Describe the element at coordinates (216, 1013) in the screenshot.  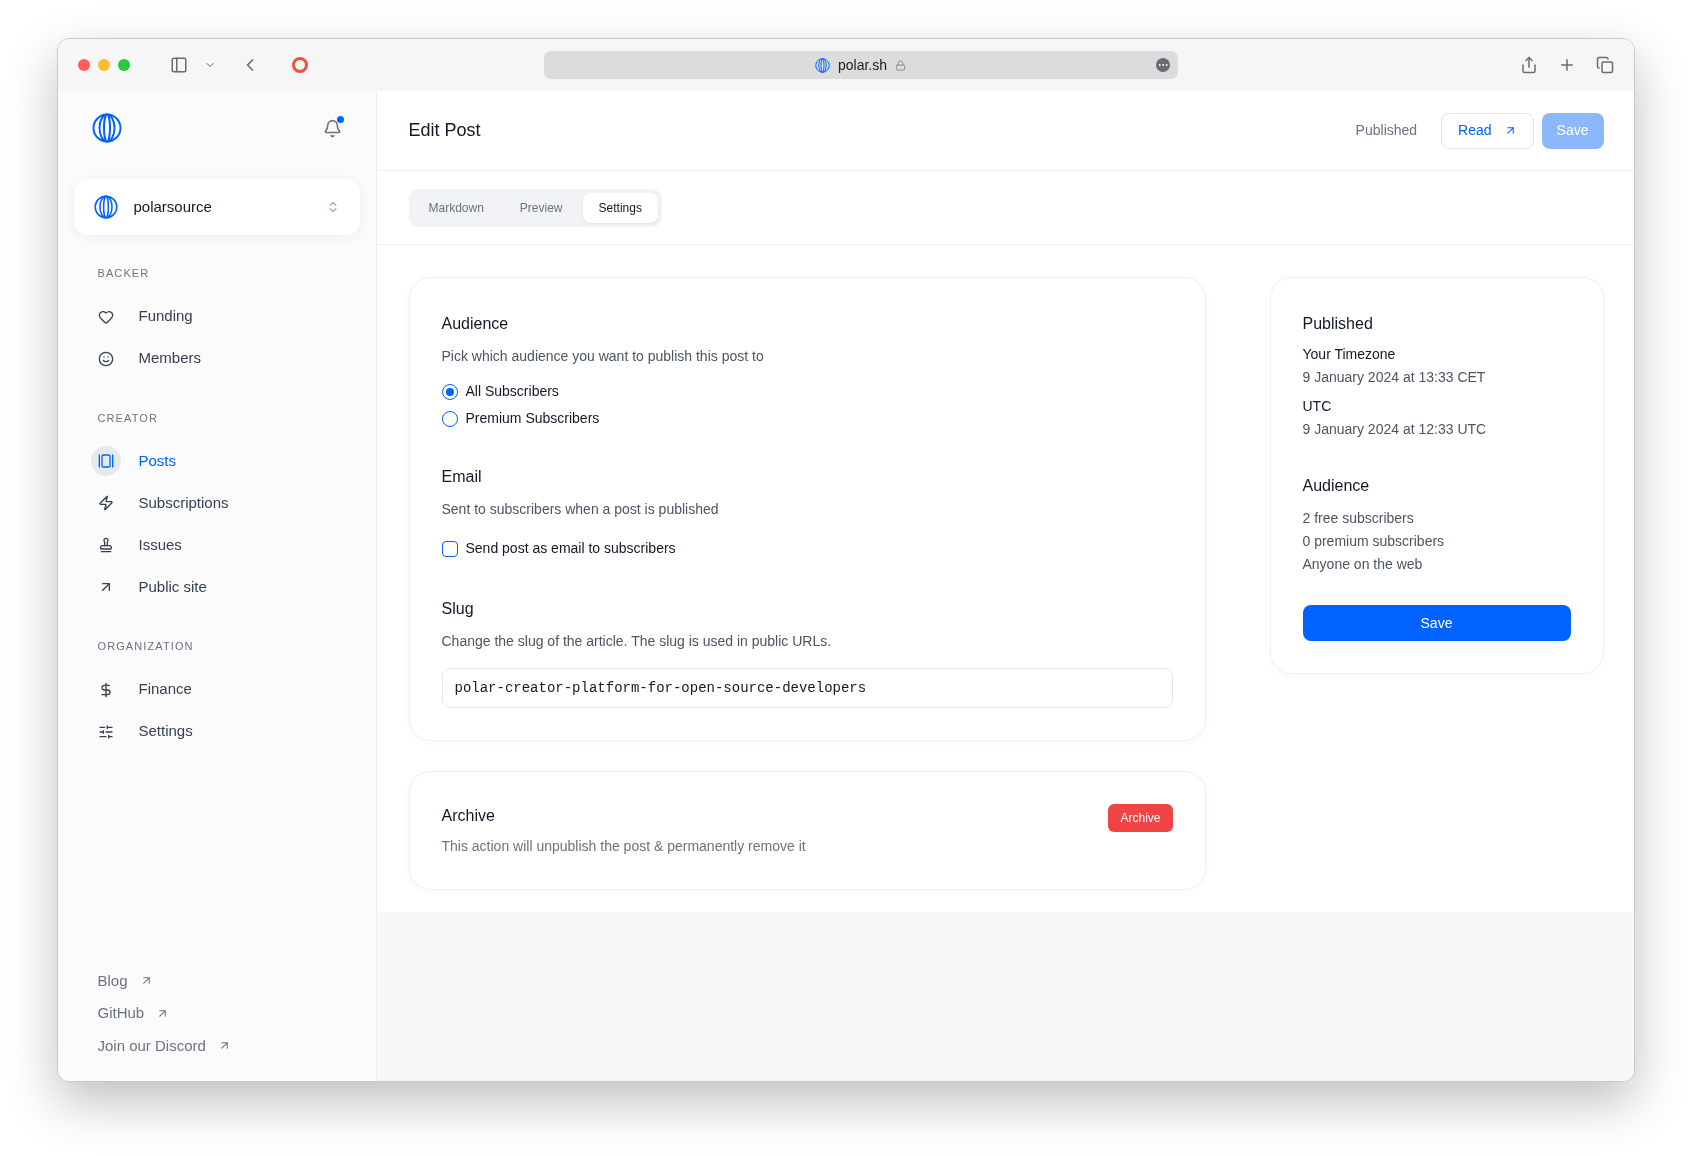
I see `footer-link: GitHub` at that location.